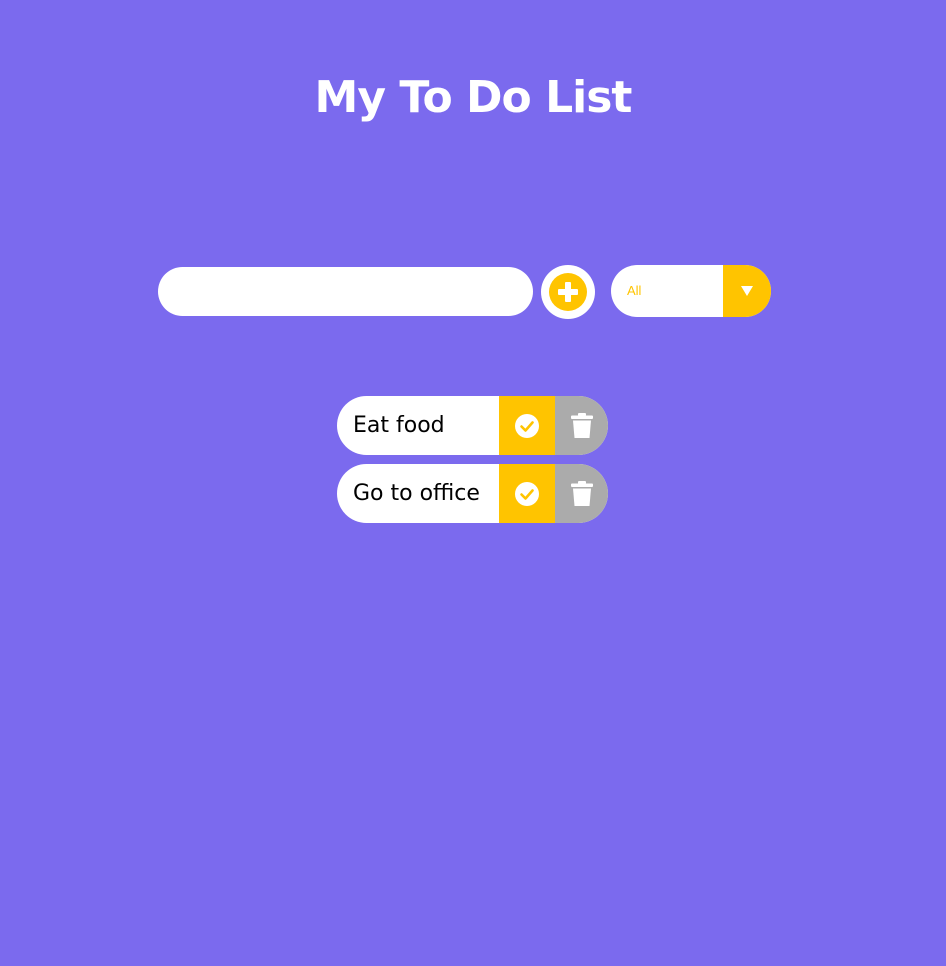 The width and height of the screenshot is (946, 966). Describe the element at coordinates (634, 290) in the screenshot. I see `filter-selected-value: All` at that location.